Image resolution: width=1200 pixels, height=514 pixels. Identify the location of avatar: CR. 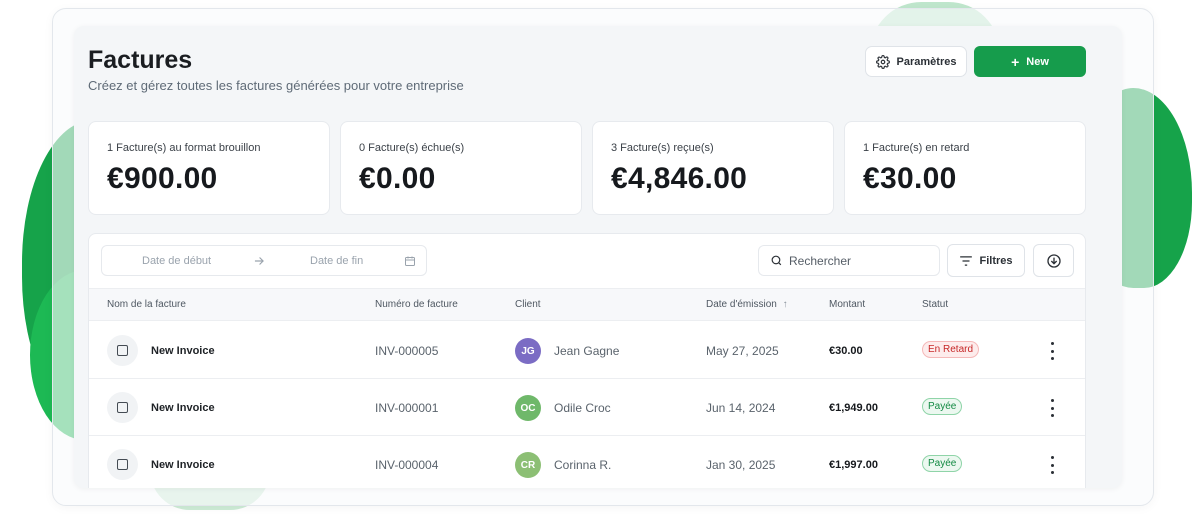
(528, 465).